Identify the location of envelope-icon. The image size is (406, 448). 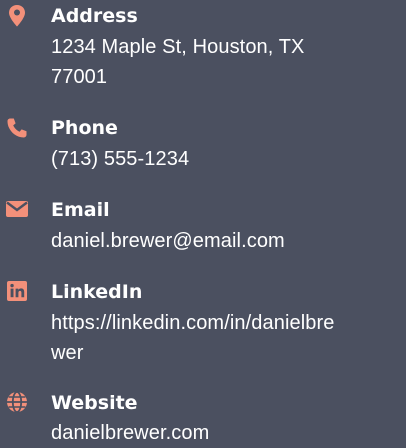
(17, 209).